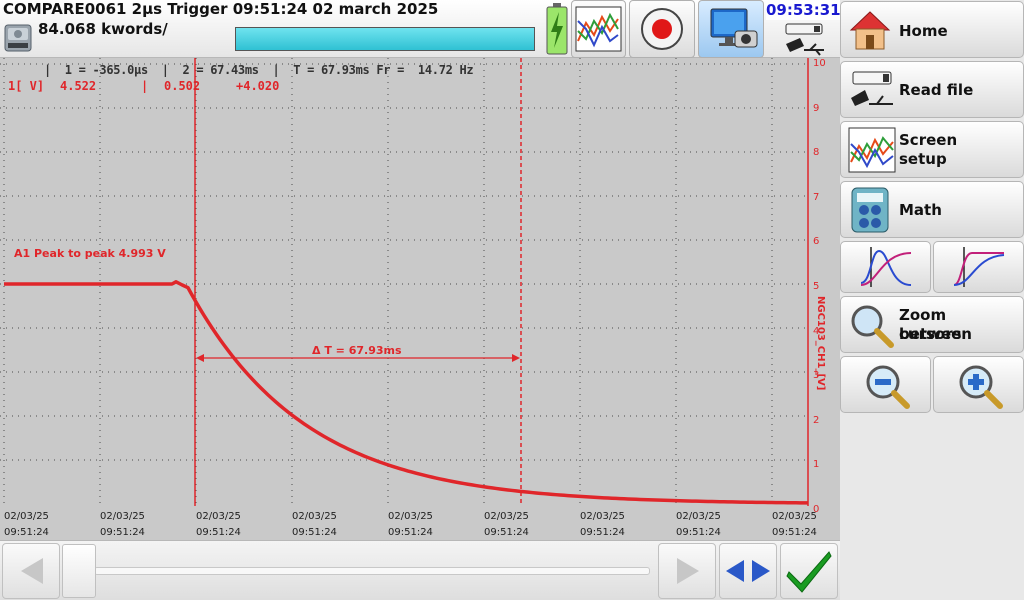 This screenshot has width=1024, height=600. What do you see at coordinates (928, 140) in the screenshot?
I see `screen-setup-label-line1: Screen` at bounding box center [928, 140].